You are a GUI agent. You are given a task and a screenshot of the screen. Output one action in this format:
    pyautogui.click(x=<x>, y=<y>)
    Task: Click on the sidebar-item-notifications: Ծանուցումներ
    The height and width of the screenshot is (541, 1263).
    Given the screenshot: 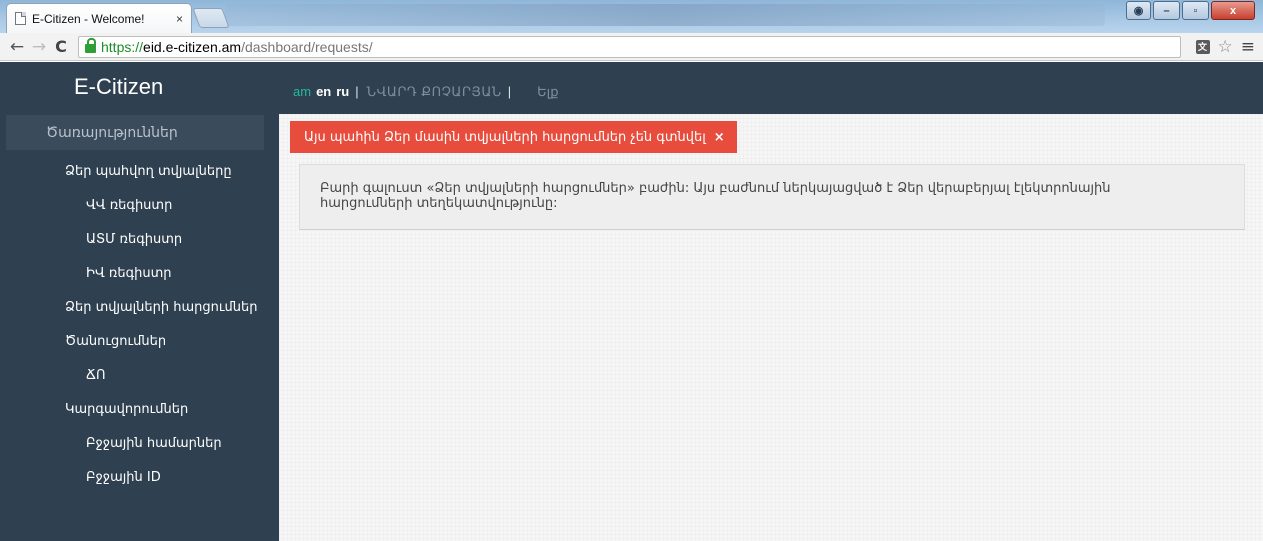 What is the action you would take?
    pyautogui.click(x=115, y=341)
    